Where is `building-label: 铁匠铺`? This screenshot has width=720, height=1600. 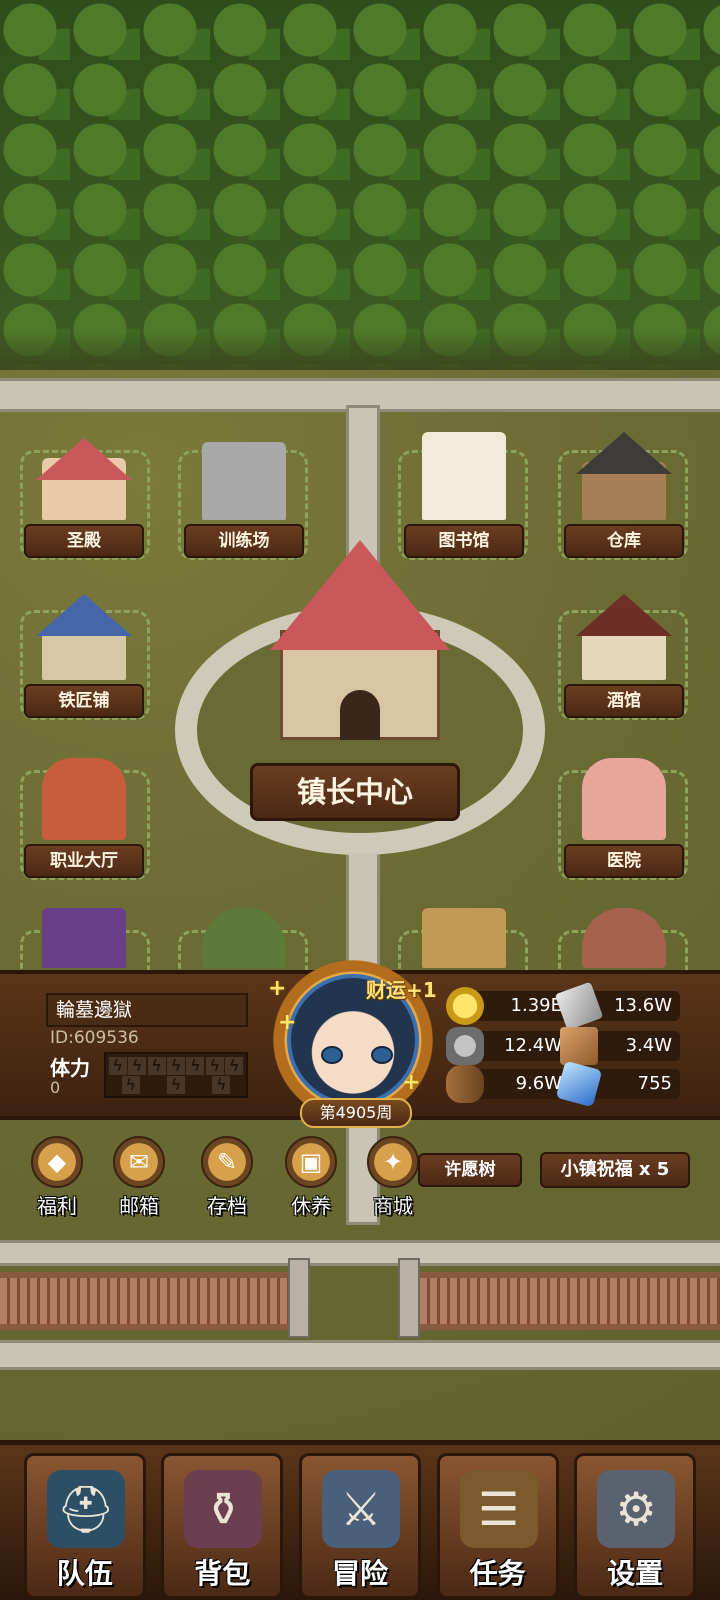
building-label: 铁匠铺 is located at coordinates (84, 701).